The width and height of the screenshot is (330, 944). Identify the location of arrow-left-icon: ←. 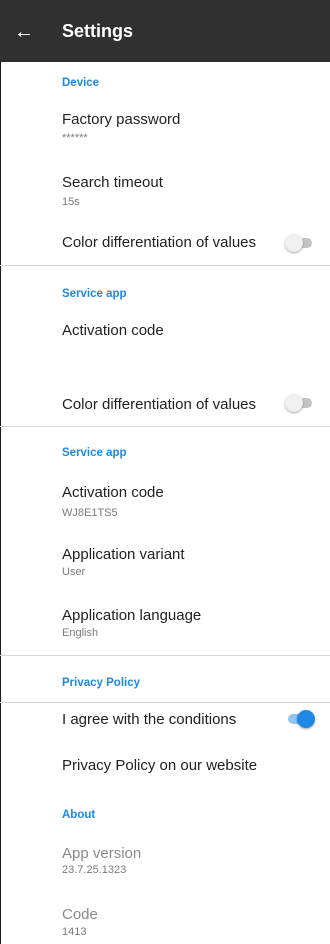
(24, 32).